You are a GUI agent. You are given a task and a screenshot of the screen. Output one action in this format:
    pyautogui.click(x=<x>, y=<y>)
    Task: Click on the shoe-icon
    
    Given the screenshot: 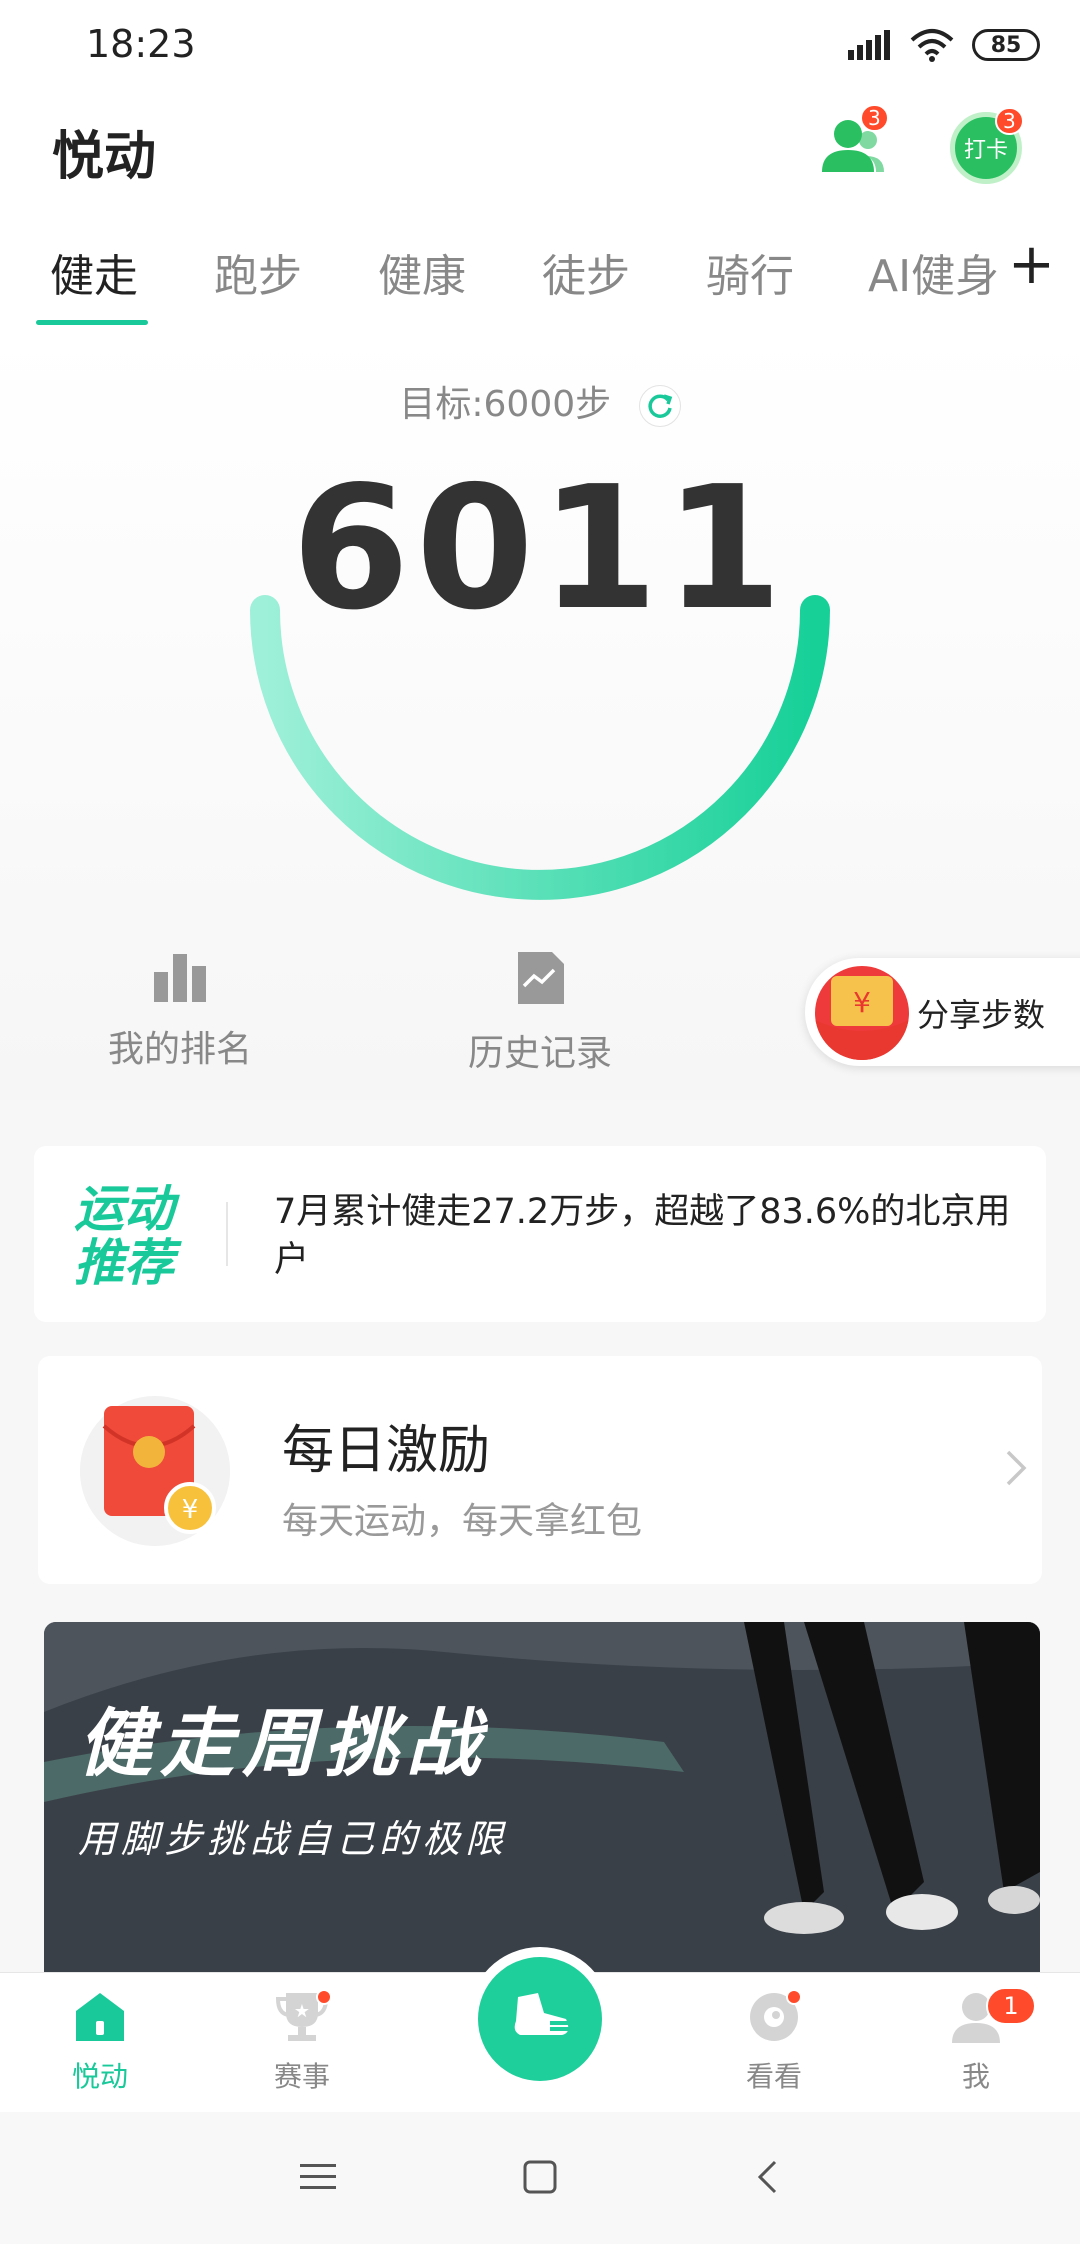 What is the action you would take?
    pyautogui.click(x=540, y=2019)
    